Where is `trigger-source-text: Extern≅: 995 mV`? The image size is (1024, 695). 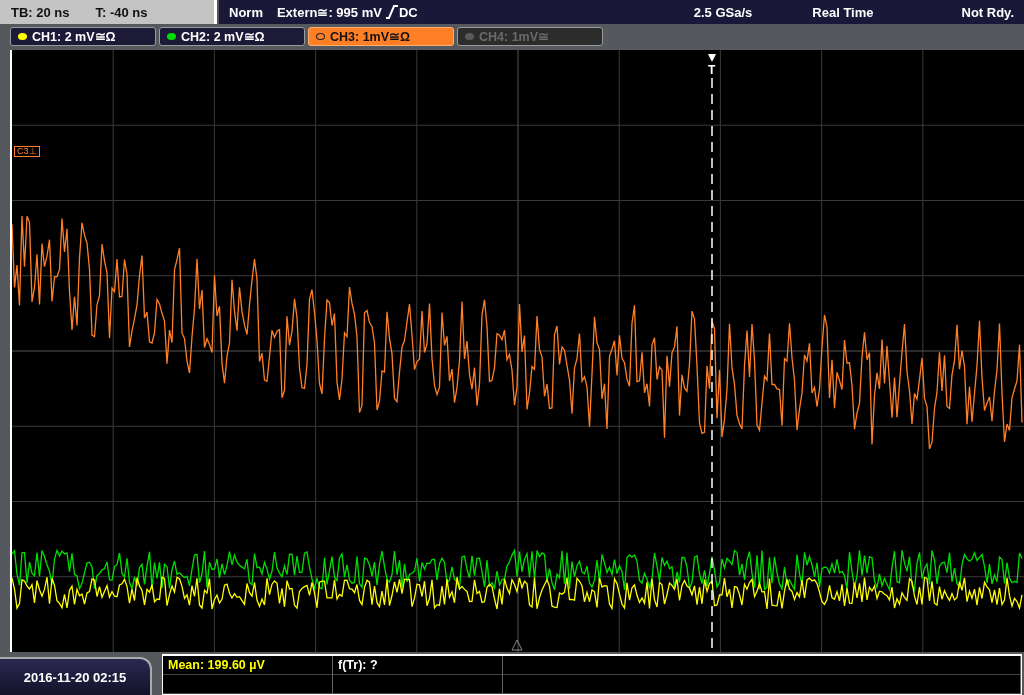
trigger-source-text: Extern≅: 995 mV is located at coordinates (329, 12).